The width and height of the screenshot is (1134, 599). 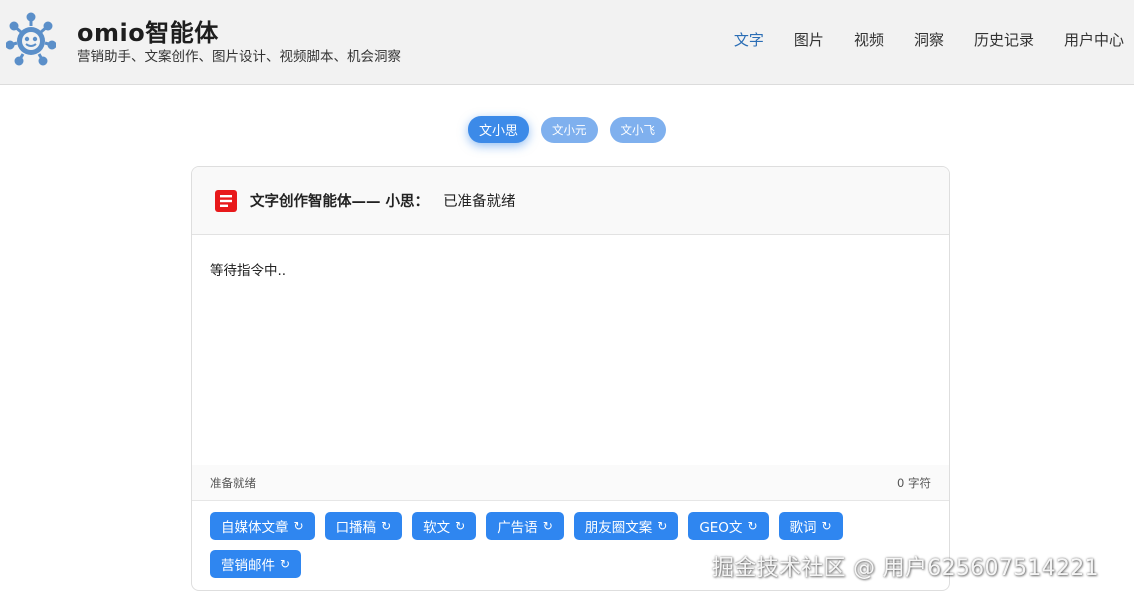 I want to click on moments-copy-button: 朋友圈文案 ↻, so click(x=626, y=526).